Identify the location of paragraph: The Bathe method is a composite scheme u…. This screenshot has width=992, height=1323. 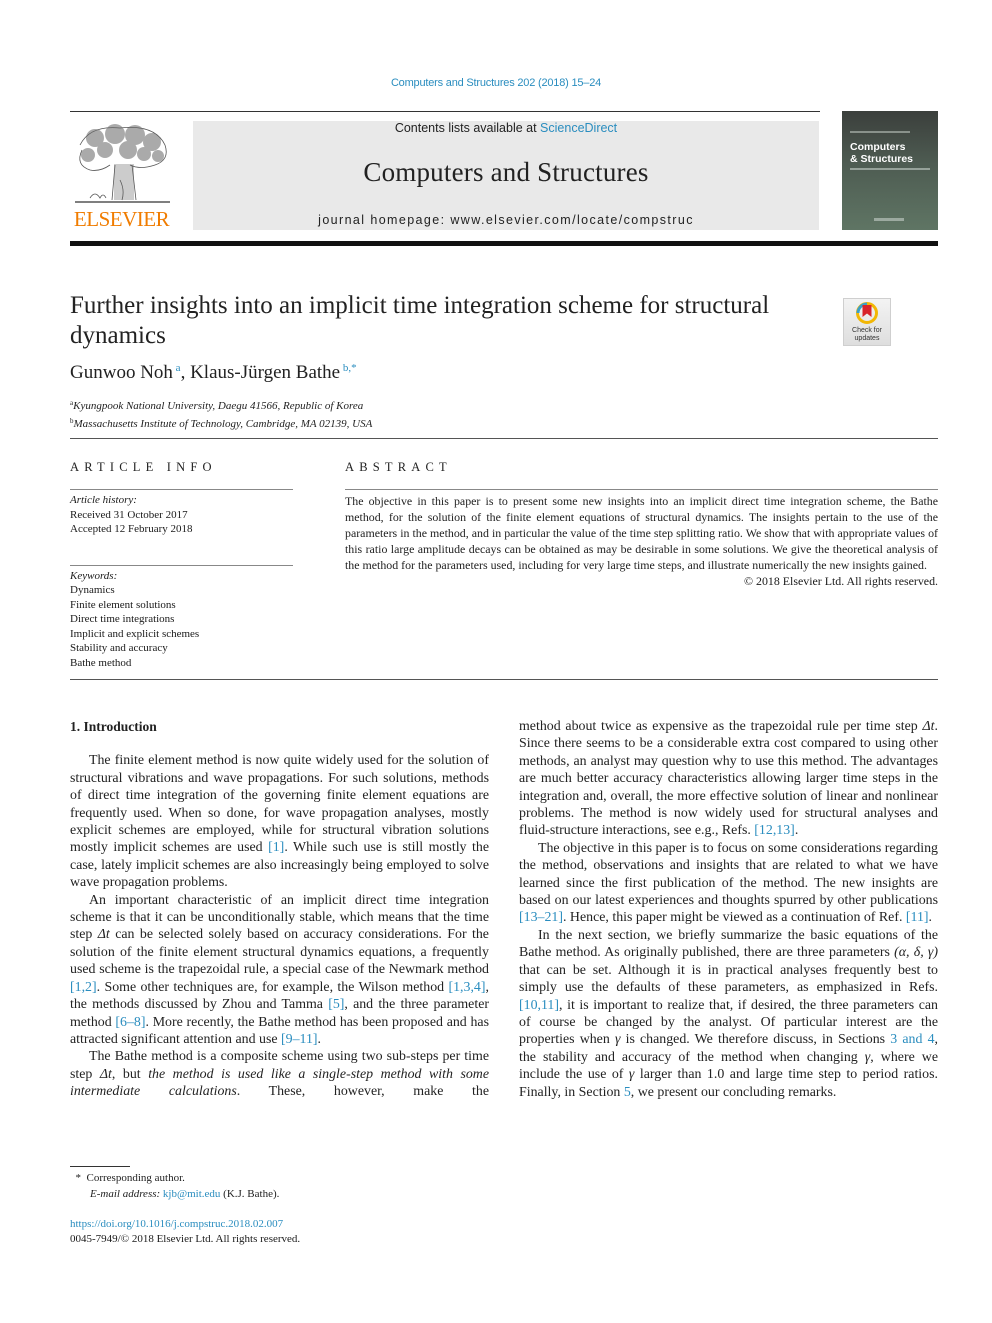
(279, 1074).